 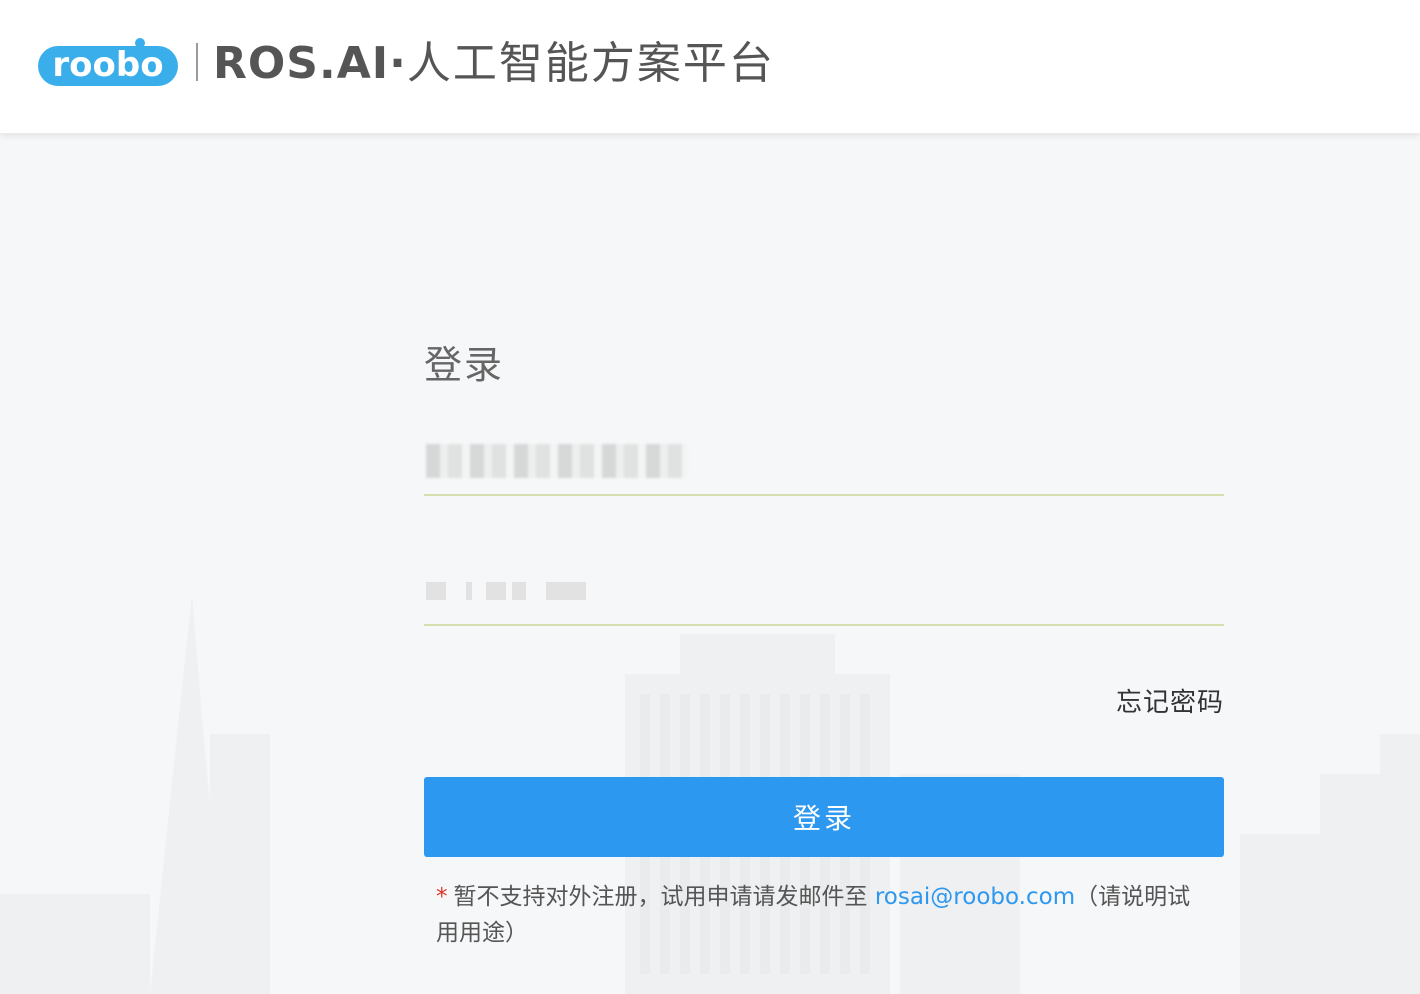 What do you see at coordinates (824, 817) in the screenshot?
I see `login-button: 登录` at bounding box center [824, 817].